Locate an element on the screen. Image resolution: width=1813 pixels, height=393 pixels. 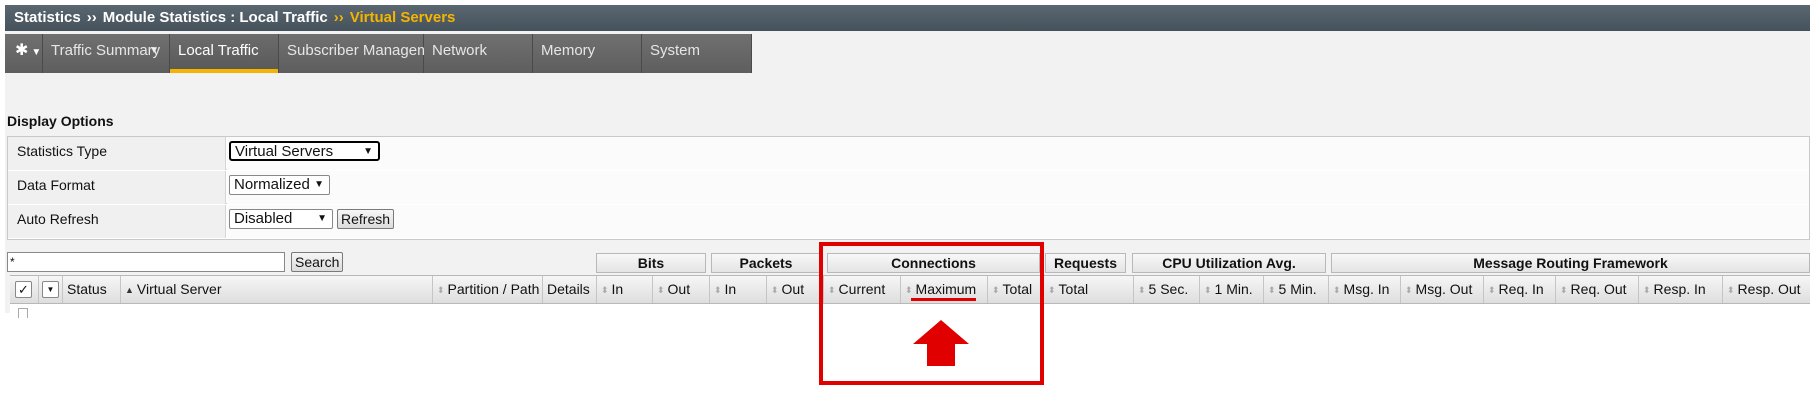
gear-icon: ✱ is located at coordinates (22, 50).